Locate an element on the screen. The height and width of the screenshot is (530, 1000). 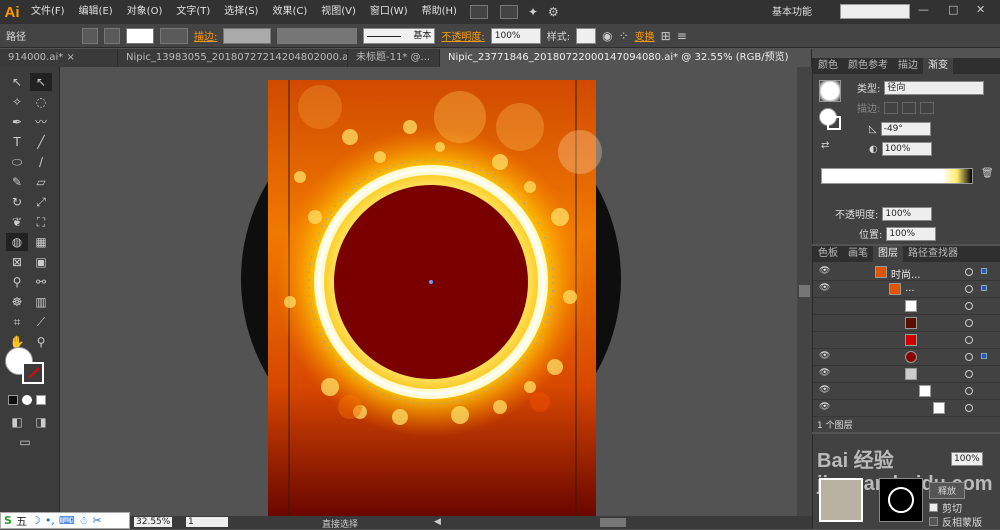
maximize-button: □ is located at coordinates (953, 9).